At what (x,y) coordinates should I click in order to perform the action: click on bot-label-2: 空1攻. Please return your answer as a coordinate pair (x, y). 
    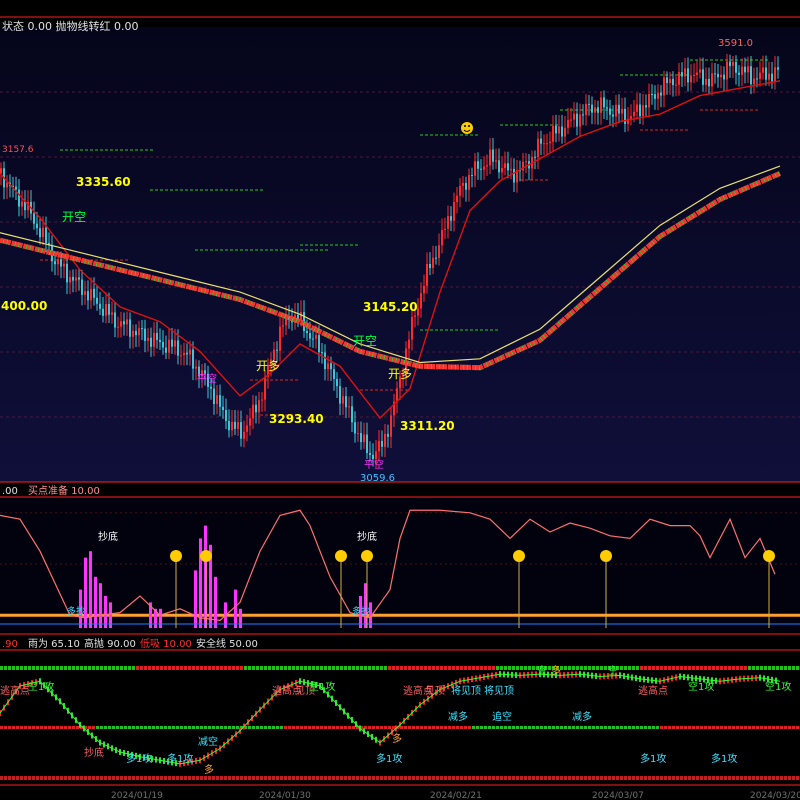
    Looking at the image, I should click on (41, 686).